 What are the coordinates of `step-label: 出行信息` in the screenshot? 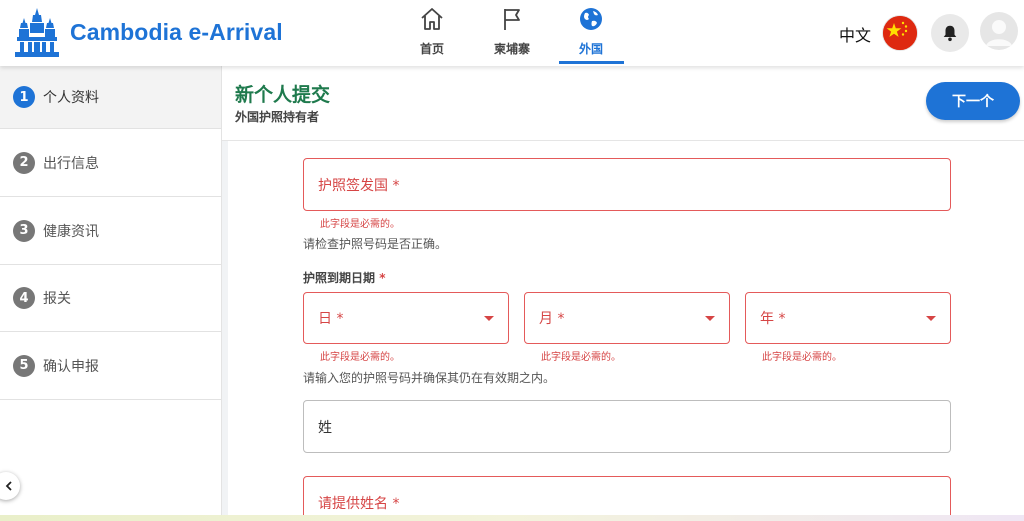 It's located at (71, 163).